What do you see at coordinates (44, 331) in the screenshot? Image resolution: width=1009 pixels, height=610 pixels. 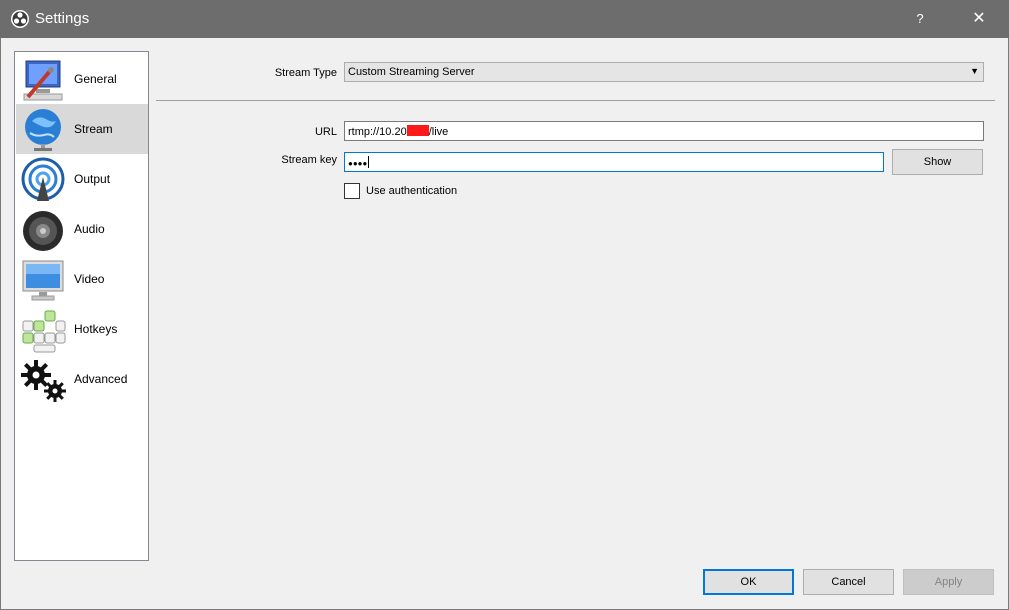 I see `keyboard-icon` at bounding box center [44, 331].